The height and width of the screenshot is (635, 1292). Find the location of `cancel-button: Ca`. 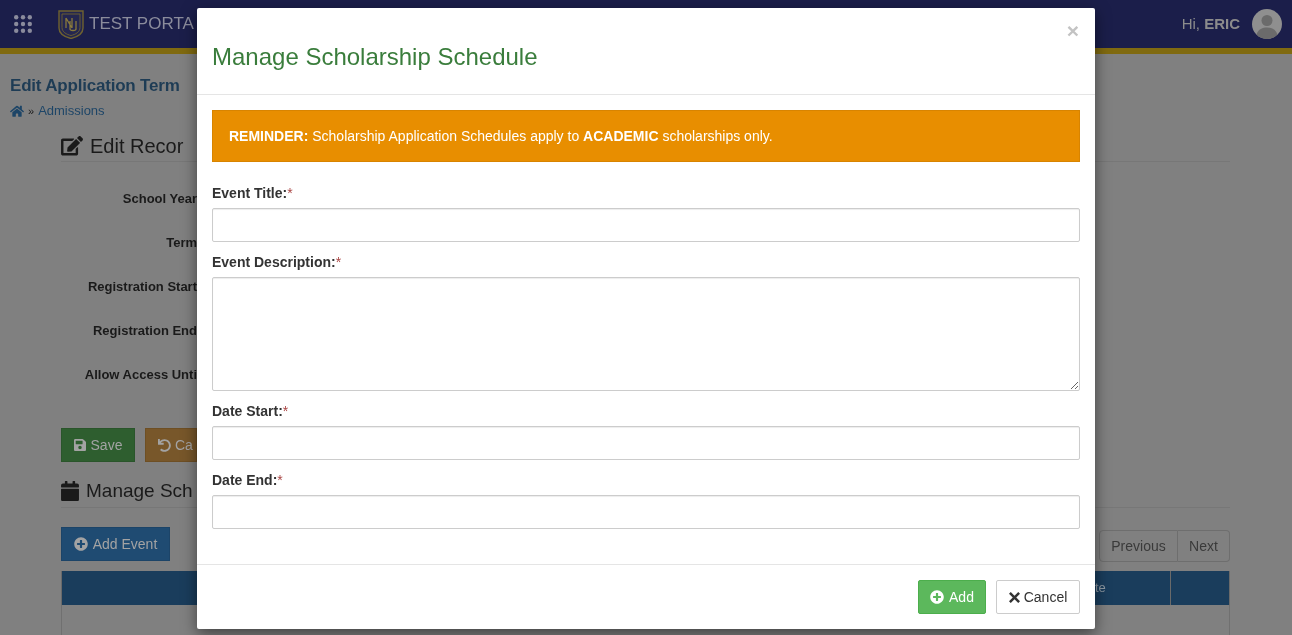

cancel-button: Ca is located at coordinates (171, 445).